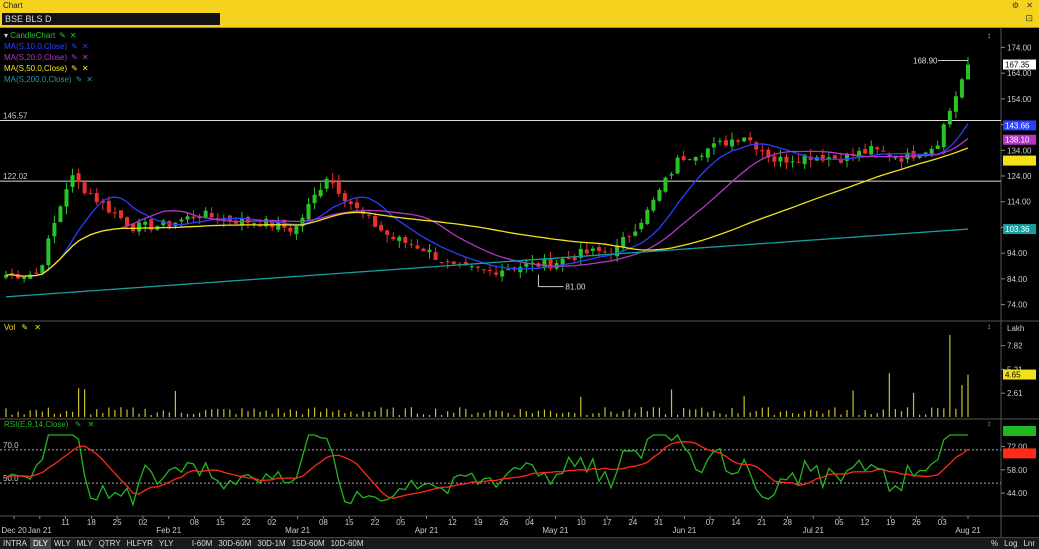 This screenshot has width=1039, height=549. What do you see at coordinates (658, 522) in the screenshot?
I see `x-tick-label: 31` at bounding box center [658, 522].